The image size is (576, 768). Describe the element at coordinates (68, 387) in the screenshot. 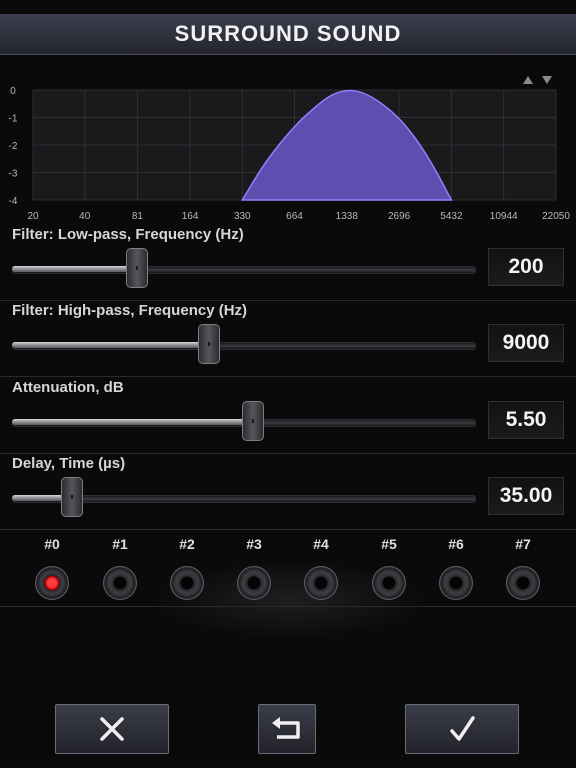

I see `attenuation-label: Attenuation, dB` at that location.